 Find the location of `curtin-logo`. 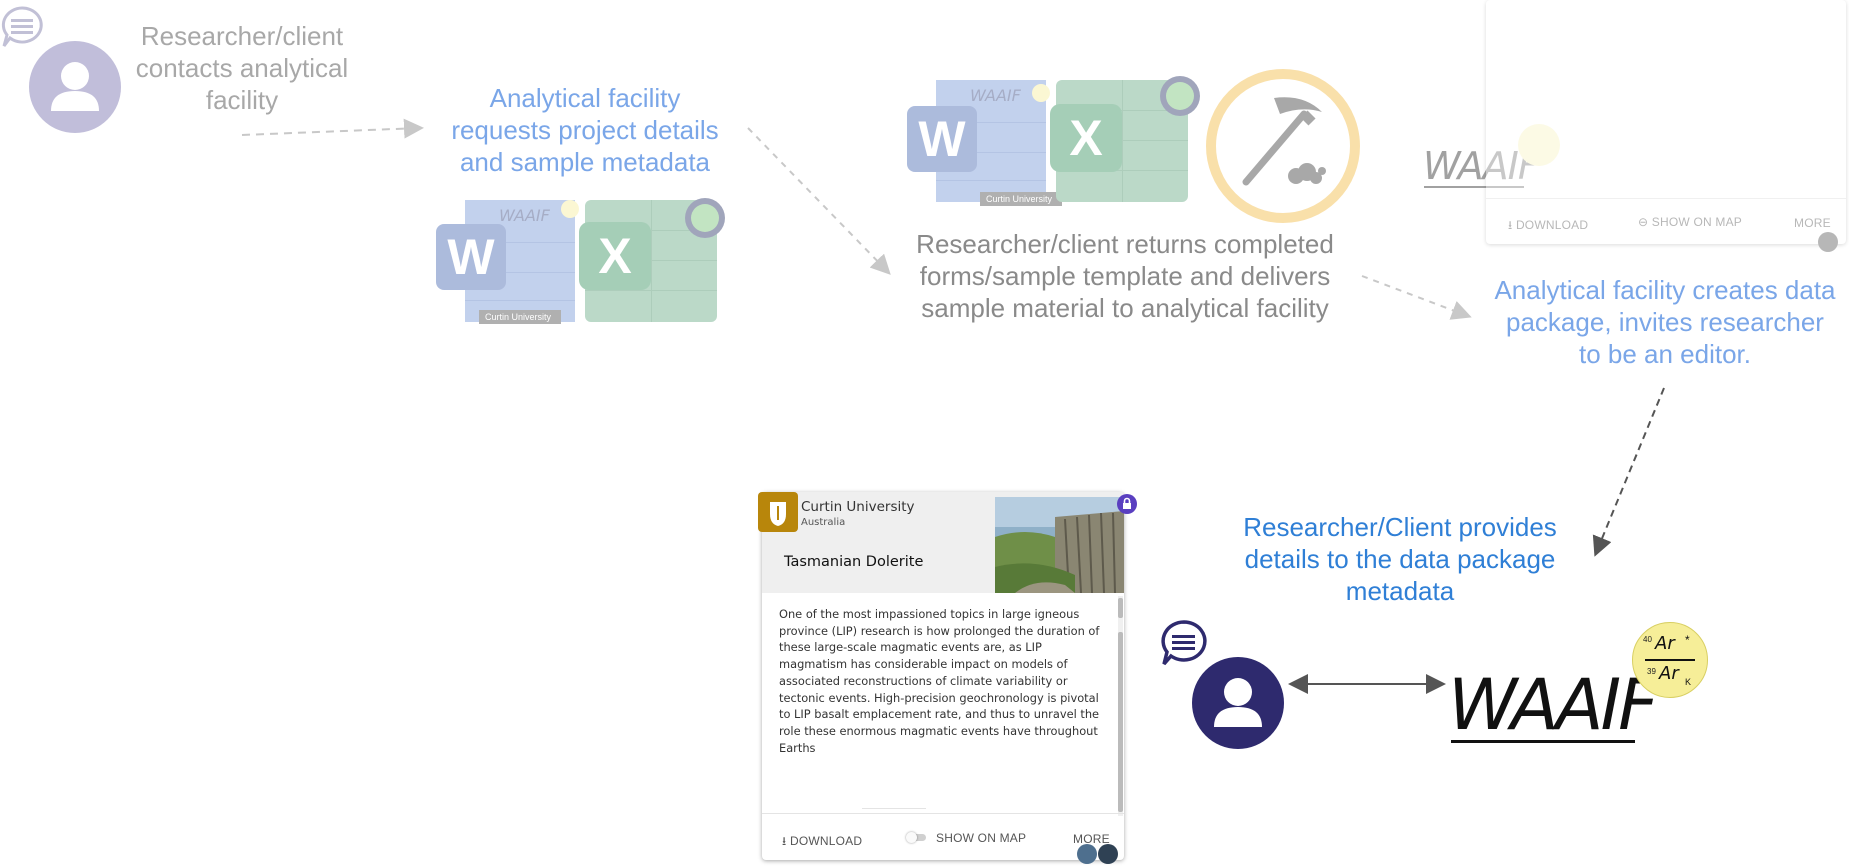

curtin-logo is located at coordinates (778, 512).